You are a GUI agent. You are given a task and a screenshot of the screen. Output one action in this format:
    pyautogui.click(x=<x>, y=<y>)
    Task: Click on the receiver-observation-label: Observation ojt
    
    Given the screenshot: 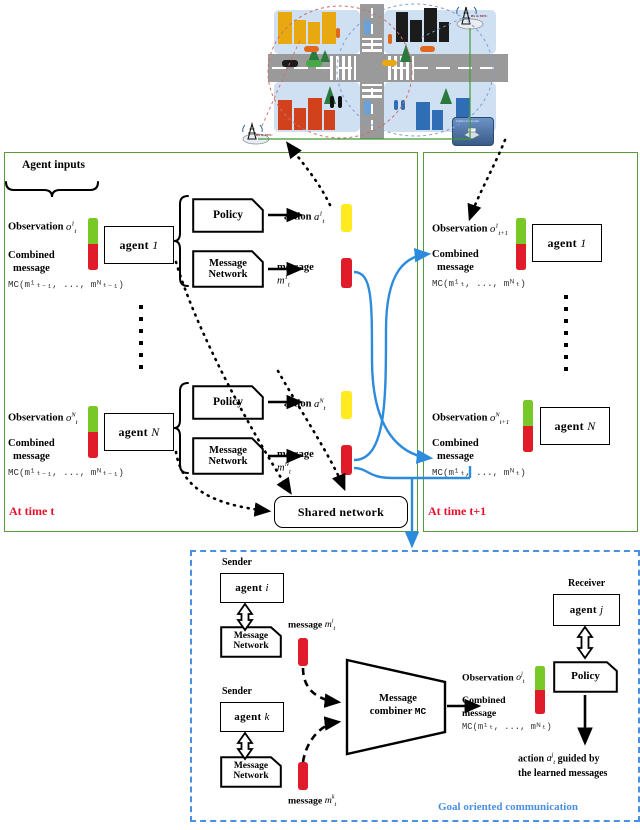 What is the action you would take?
    pyautogui.click(x=493, y=678)
    